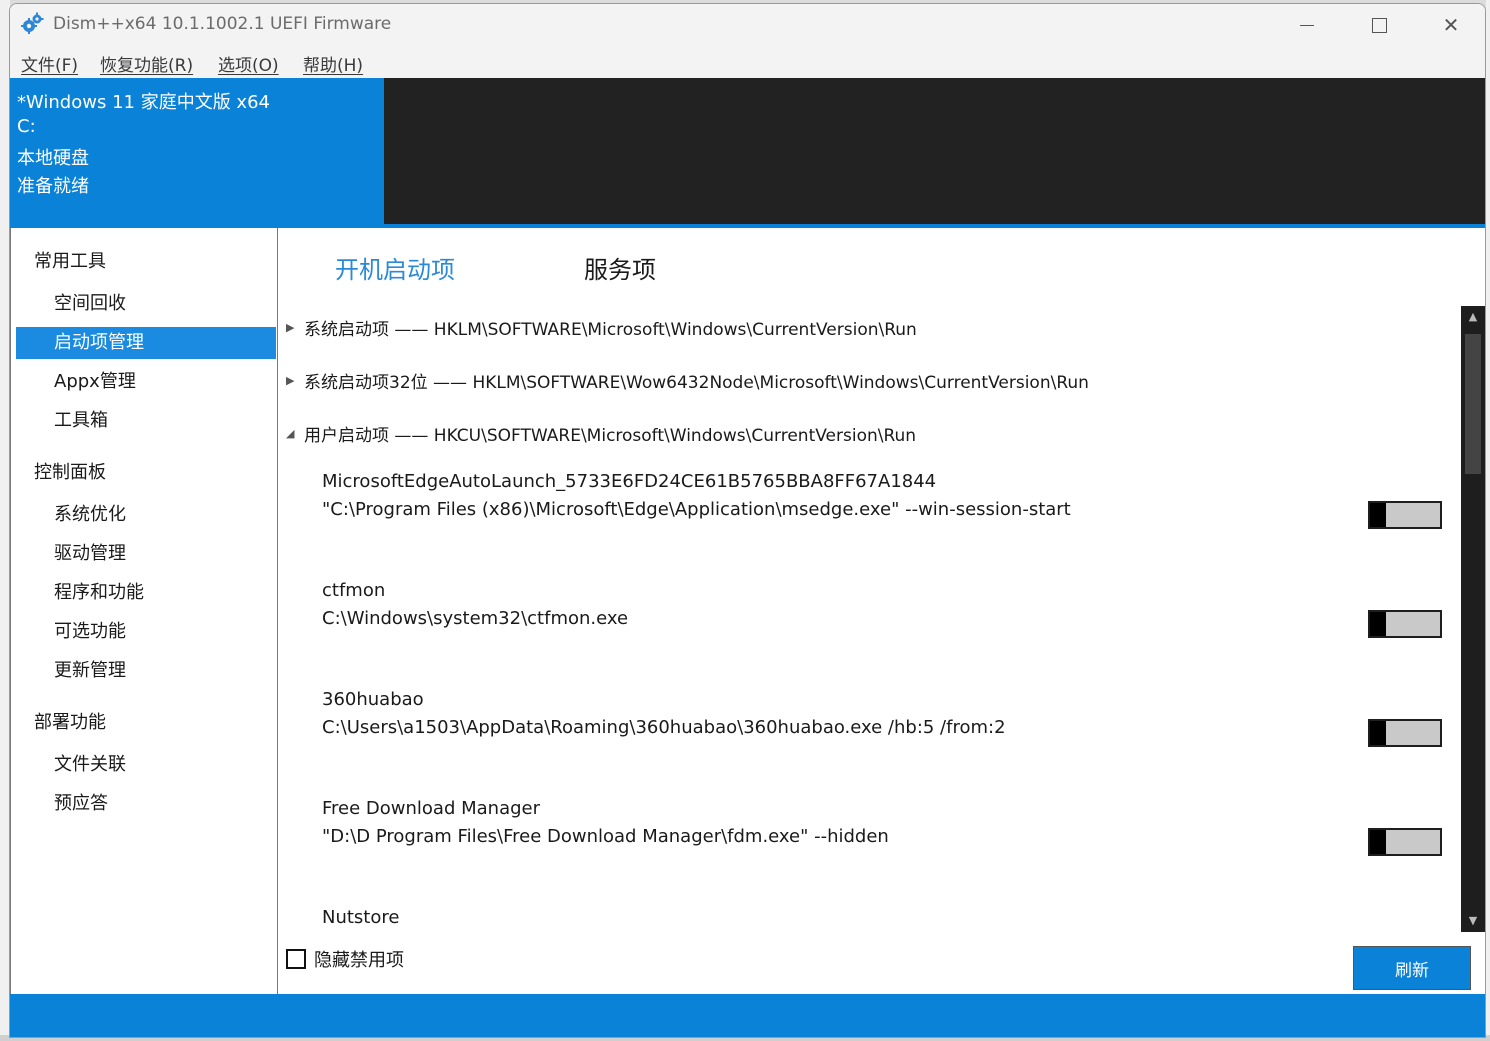 The width and height of the screenshot is (1490, 1041). I want to click on scroll-down-icon: ▼, so click(1473, 921).